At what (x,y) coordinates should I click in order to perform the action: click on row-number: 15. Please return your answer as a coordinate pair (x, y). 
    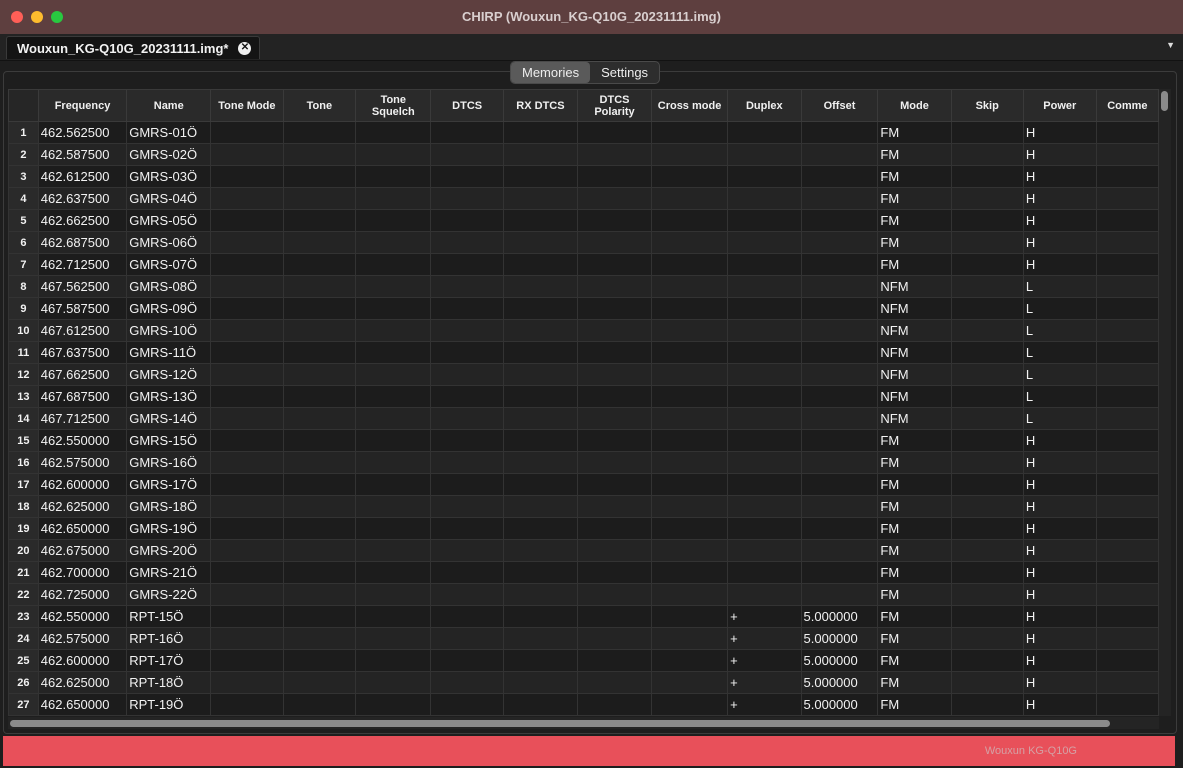
    Looking at the image, I should click on (23, 440).